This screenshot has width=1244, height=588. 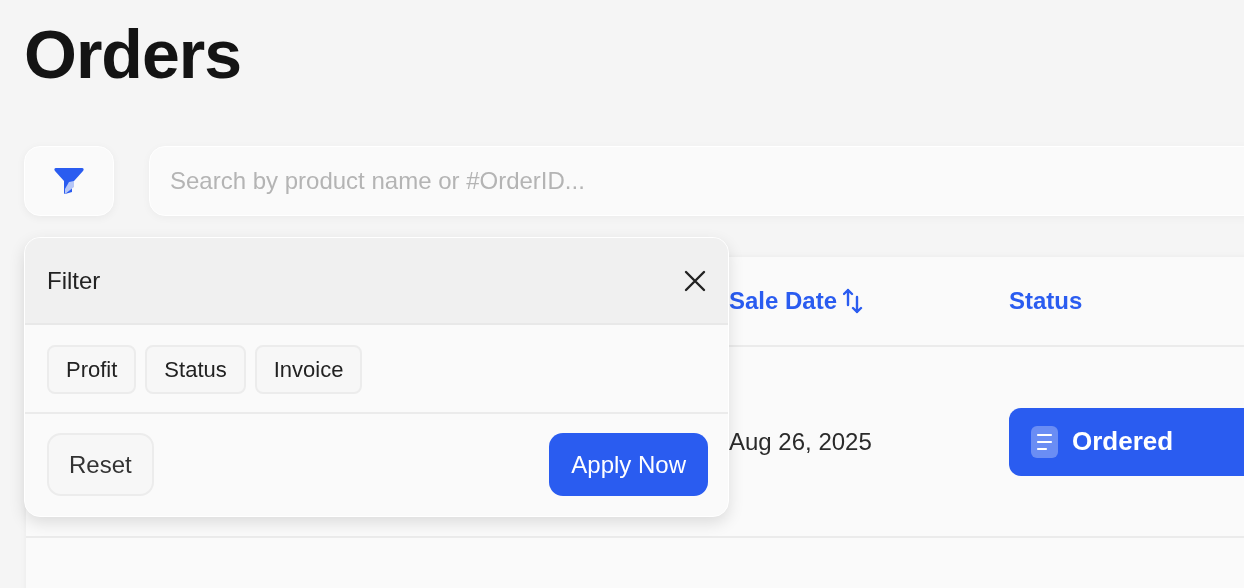 What do you see at coordinates (1046, 301) in the screenshot?
I see `column-header: Status` at bounding box center [1046, 301].